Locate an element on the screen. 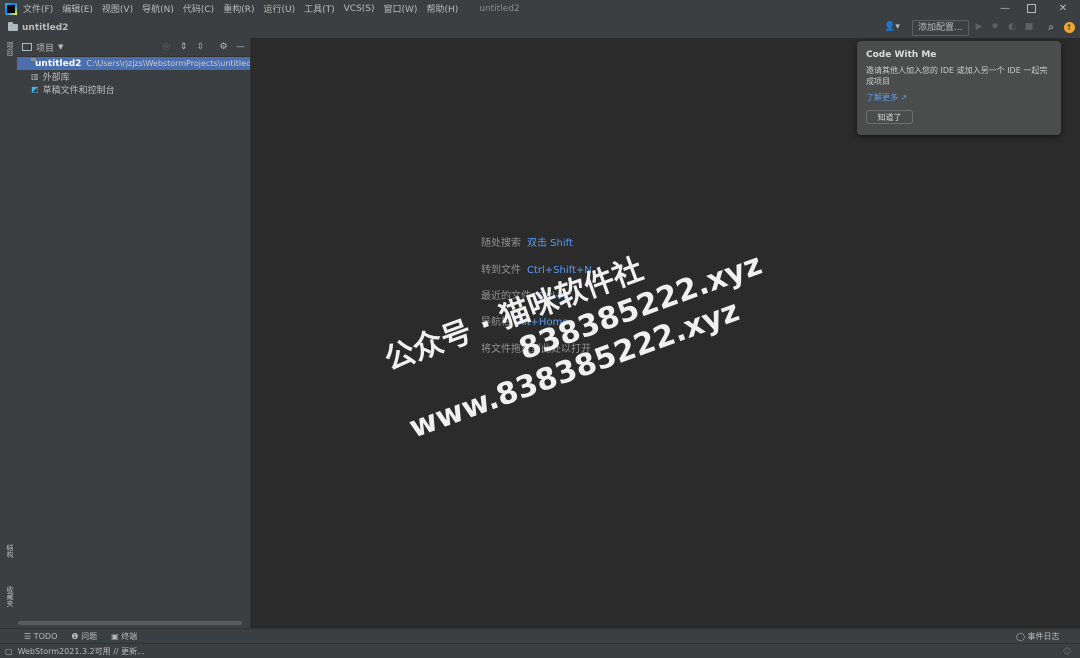 The image size is (1080, 658). favorites-tool-tab: 收藏夹 is located at coordinates (8, 603).